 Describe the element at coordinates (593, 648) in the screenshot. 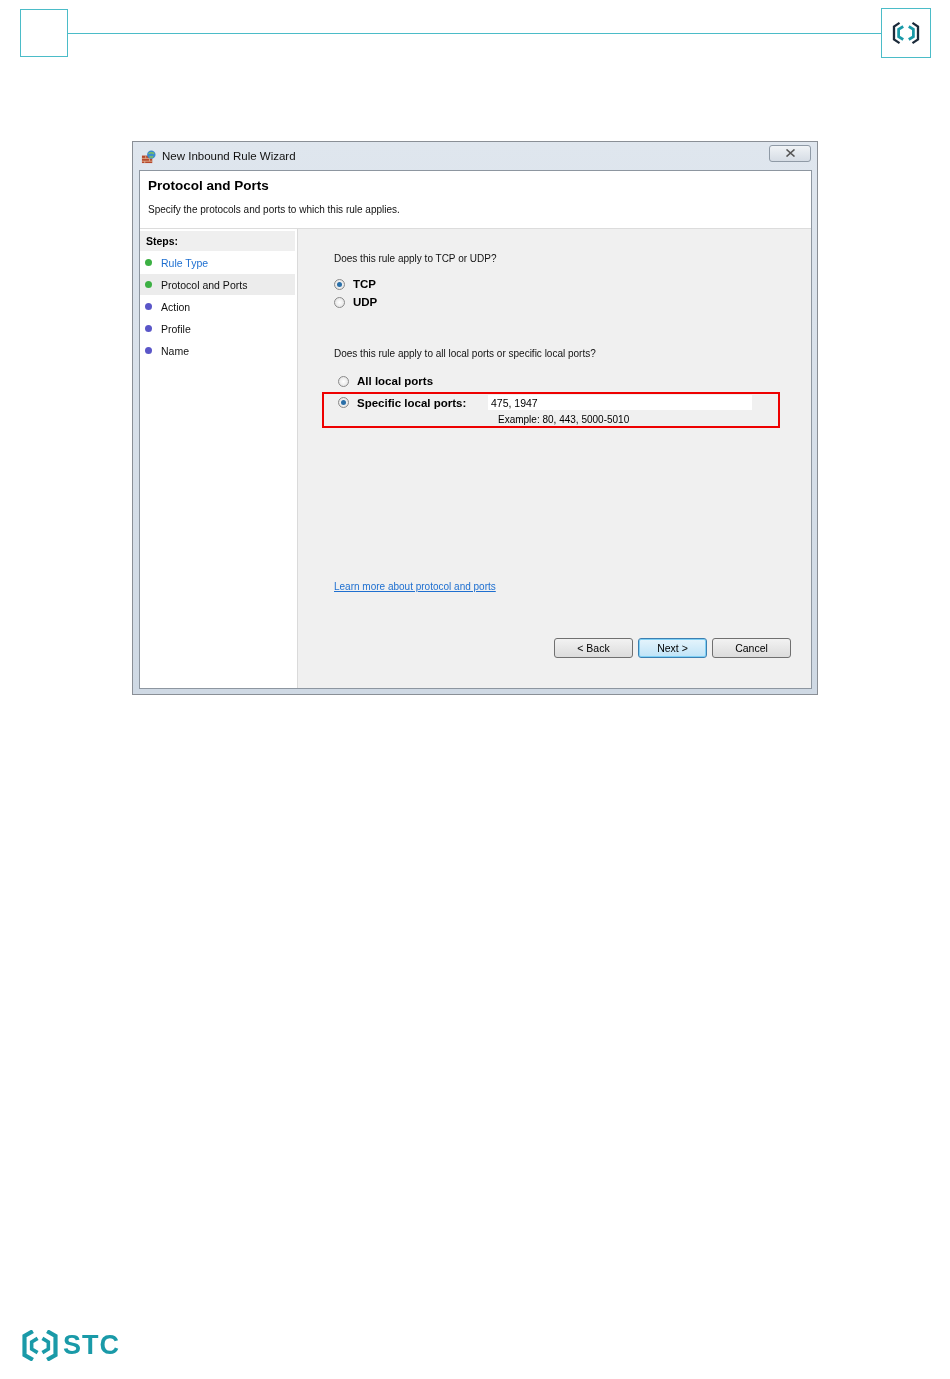

I see `dialog-button: < Back` at that location.